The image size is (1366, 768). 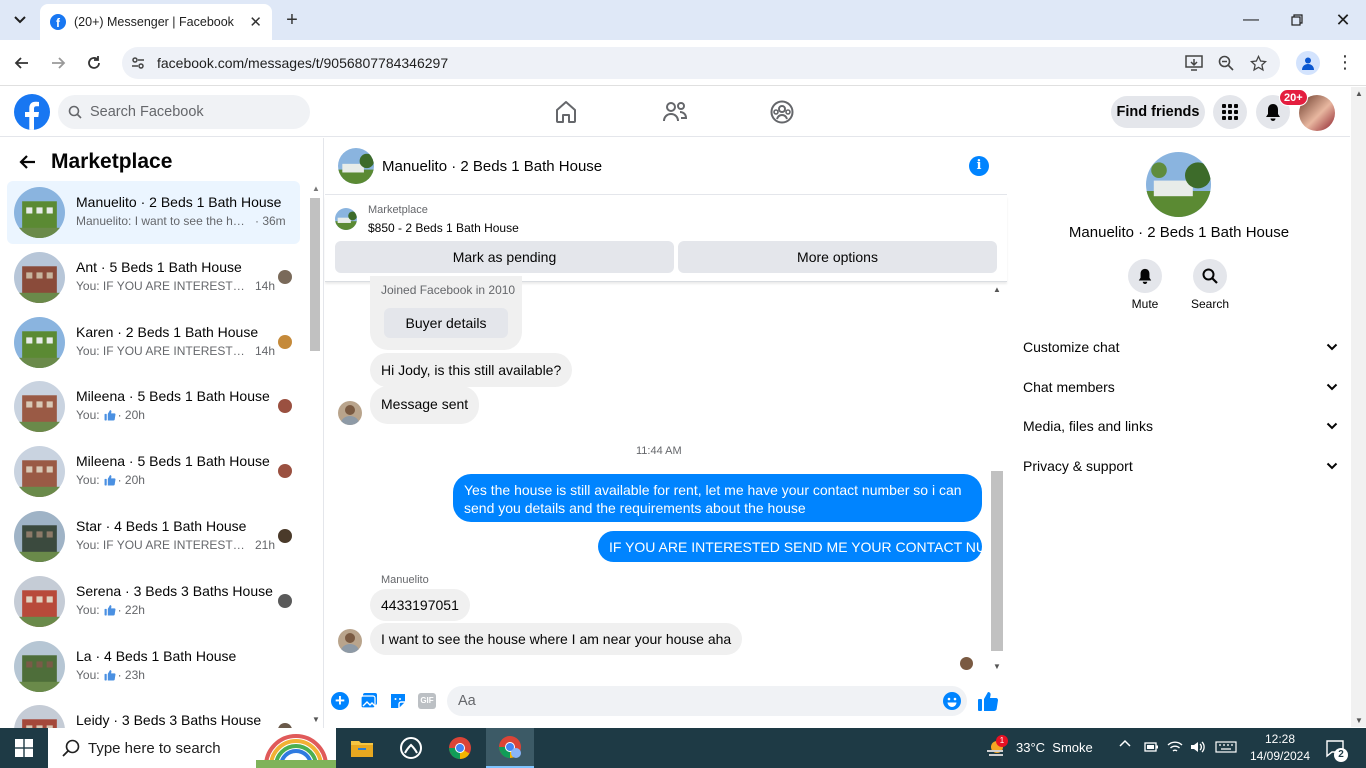 What do you see at coordinates (1345, 63) in the screenshot?
I see `browser-menu-icon: ⋮` at bounding box center [1345, 63].